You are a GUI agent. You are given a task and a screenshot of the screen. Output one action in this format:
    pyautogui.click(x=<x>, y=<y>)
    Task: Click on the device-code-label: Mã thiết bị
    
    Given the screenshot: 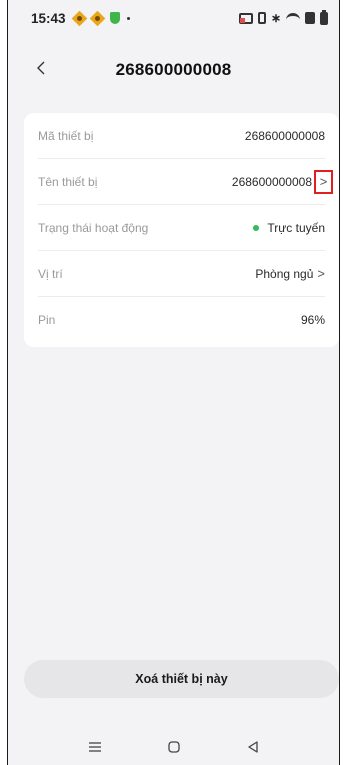 What is the action you would take?
    pyautogui.click(x=66, y=135)
    